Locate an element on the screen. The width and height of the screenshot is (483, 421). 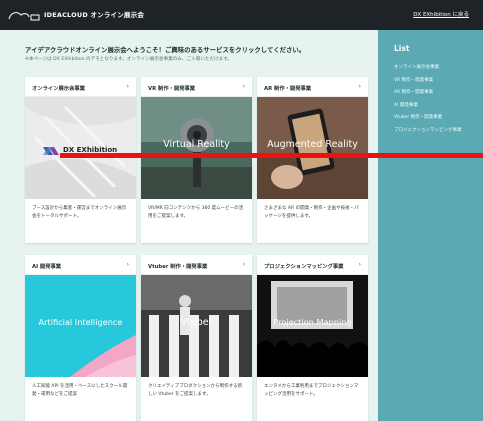
card-image: Augmented Reality is located at coordinates (312, 148).